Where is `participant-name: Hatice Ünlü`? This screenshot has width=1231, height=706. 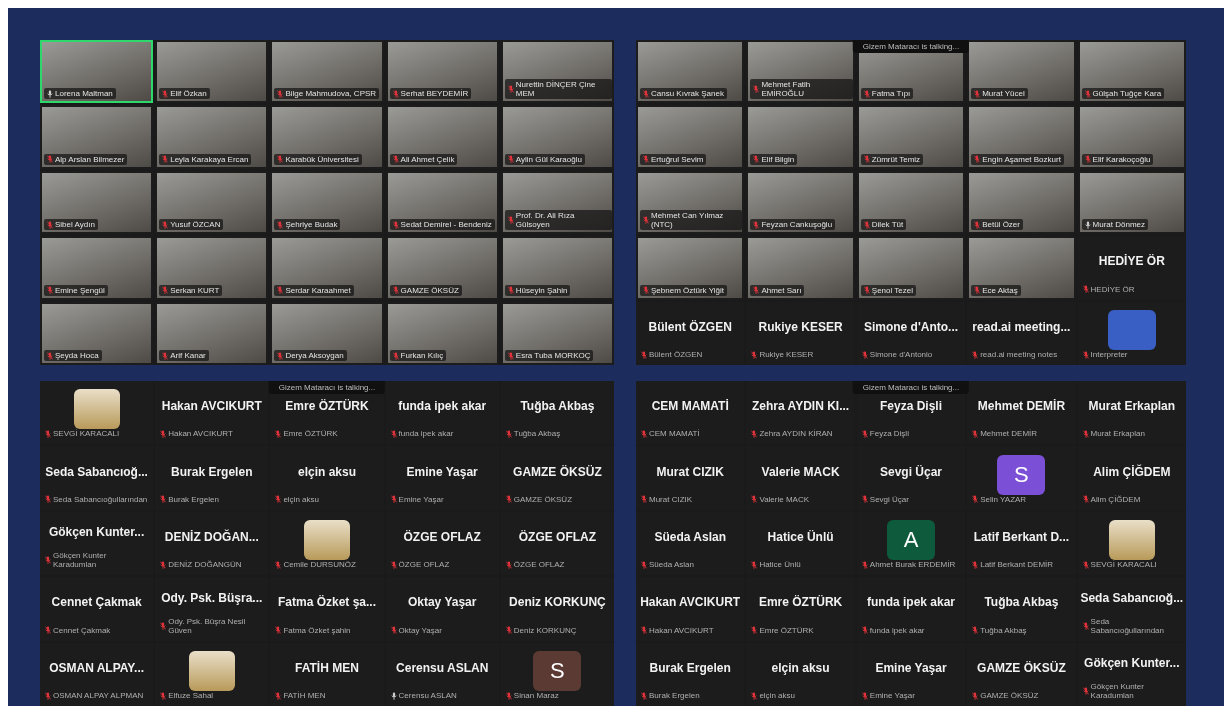
participant-name: Hatice Ünlü is located at coordinates (780, 565).